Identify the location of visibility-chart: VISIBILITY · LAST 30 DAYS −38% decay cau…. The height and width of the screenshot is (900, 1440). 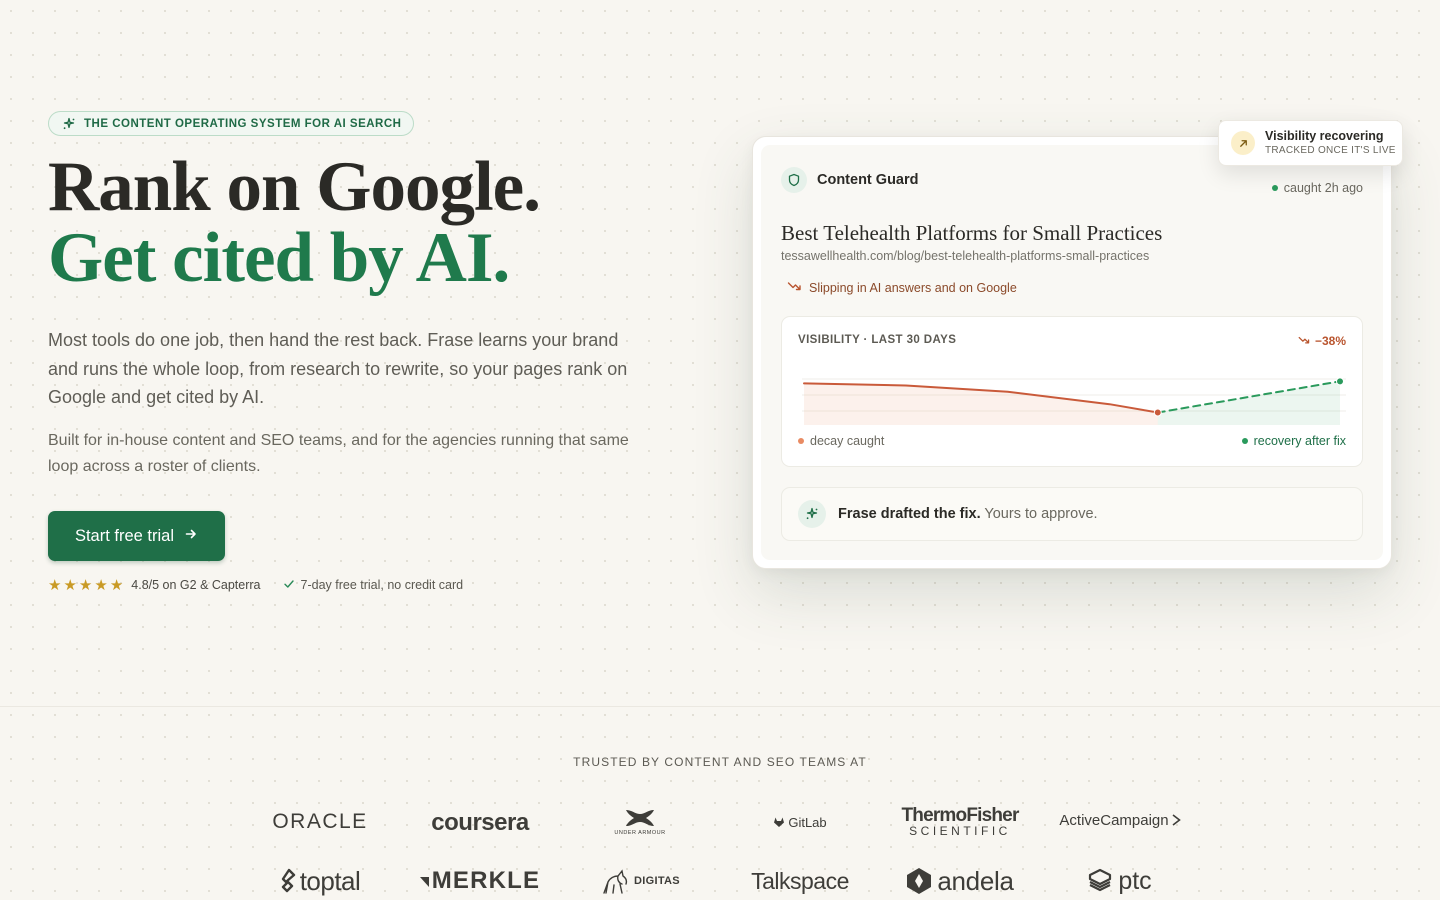
(1072, 391).